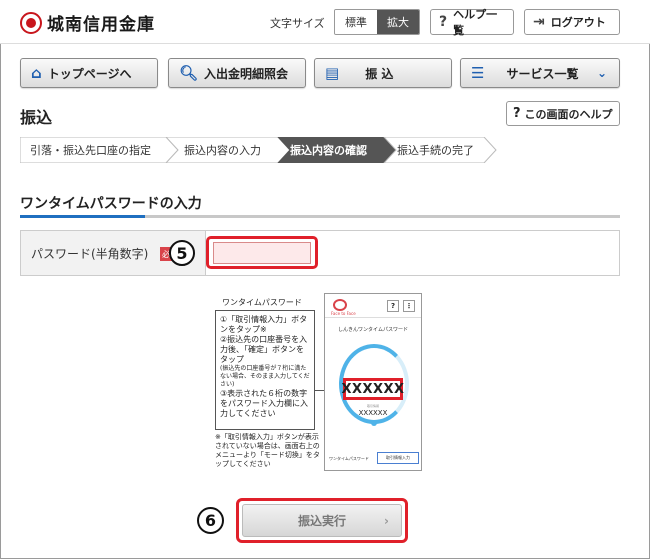 The height and width of the screenshot is (559, 650). I want to click on phone-header: Face to Face ? ⋮, so click(373, 306).